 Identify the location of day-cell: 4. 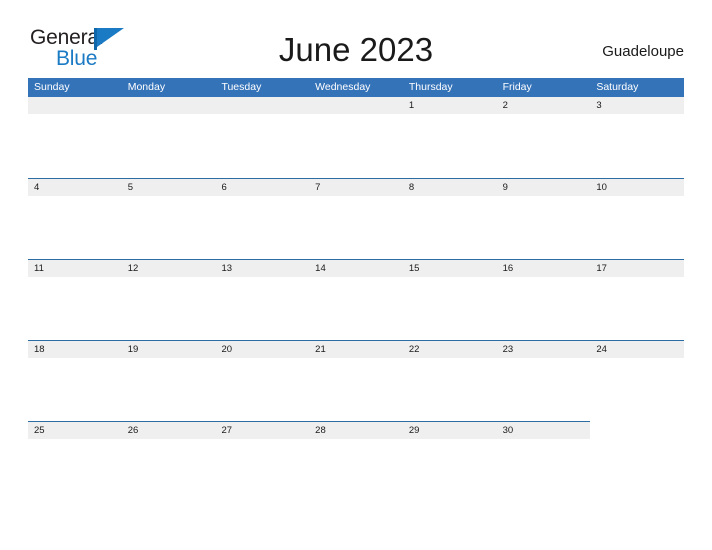
(75, 187).